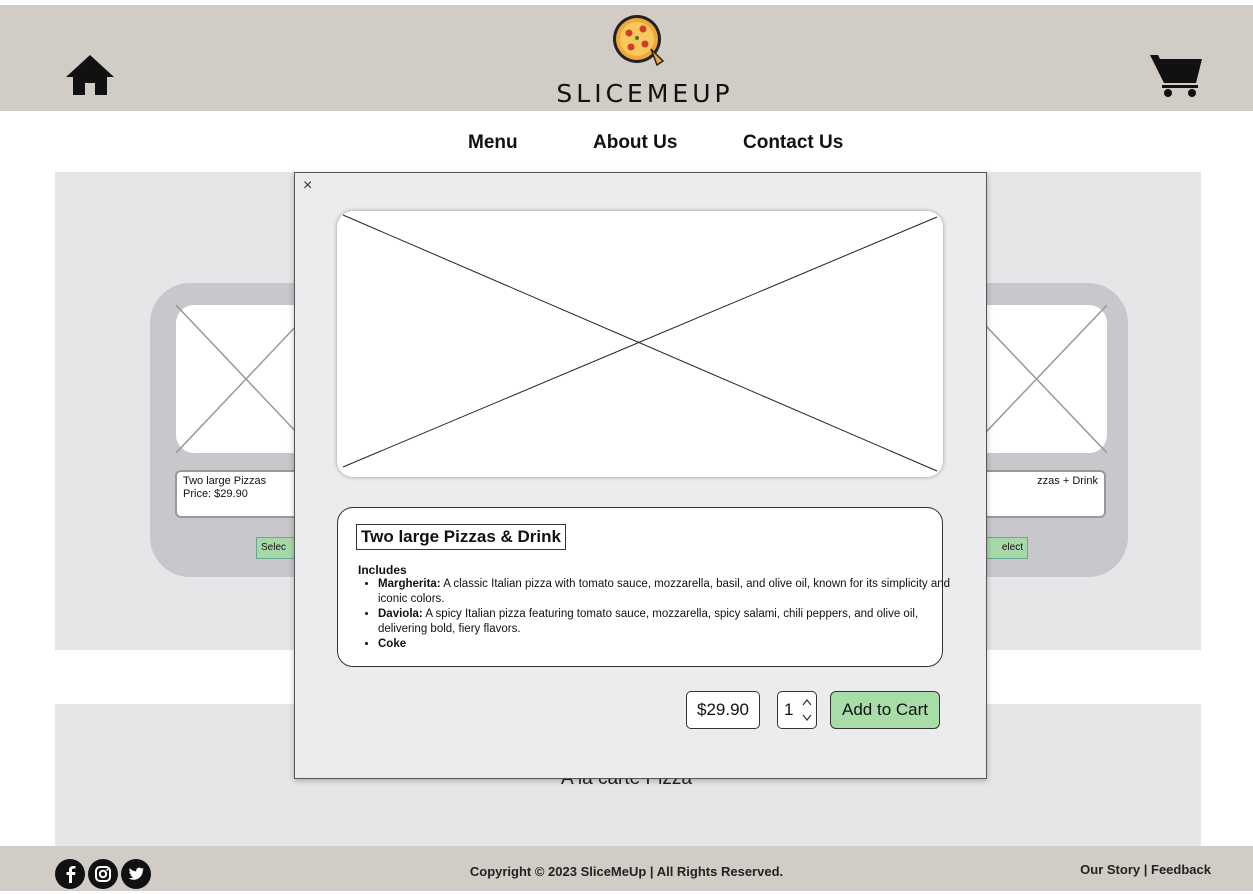 This screenshot has height=894, width=1253. Describe the element at coordinates (215, 494) in the screenshot. I see `card-price: Price: $29.90` at that location.